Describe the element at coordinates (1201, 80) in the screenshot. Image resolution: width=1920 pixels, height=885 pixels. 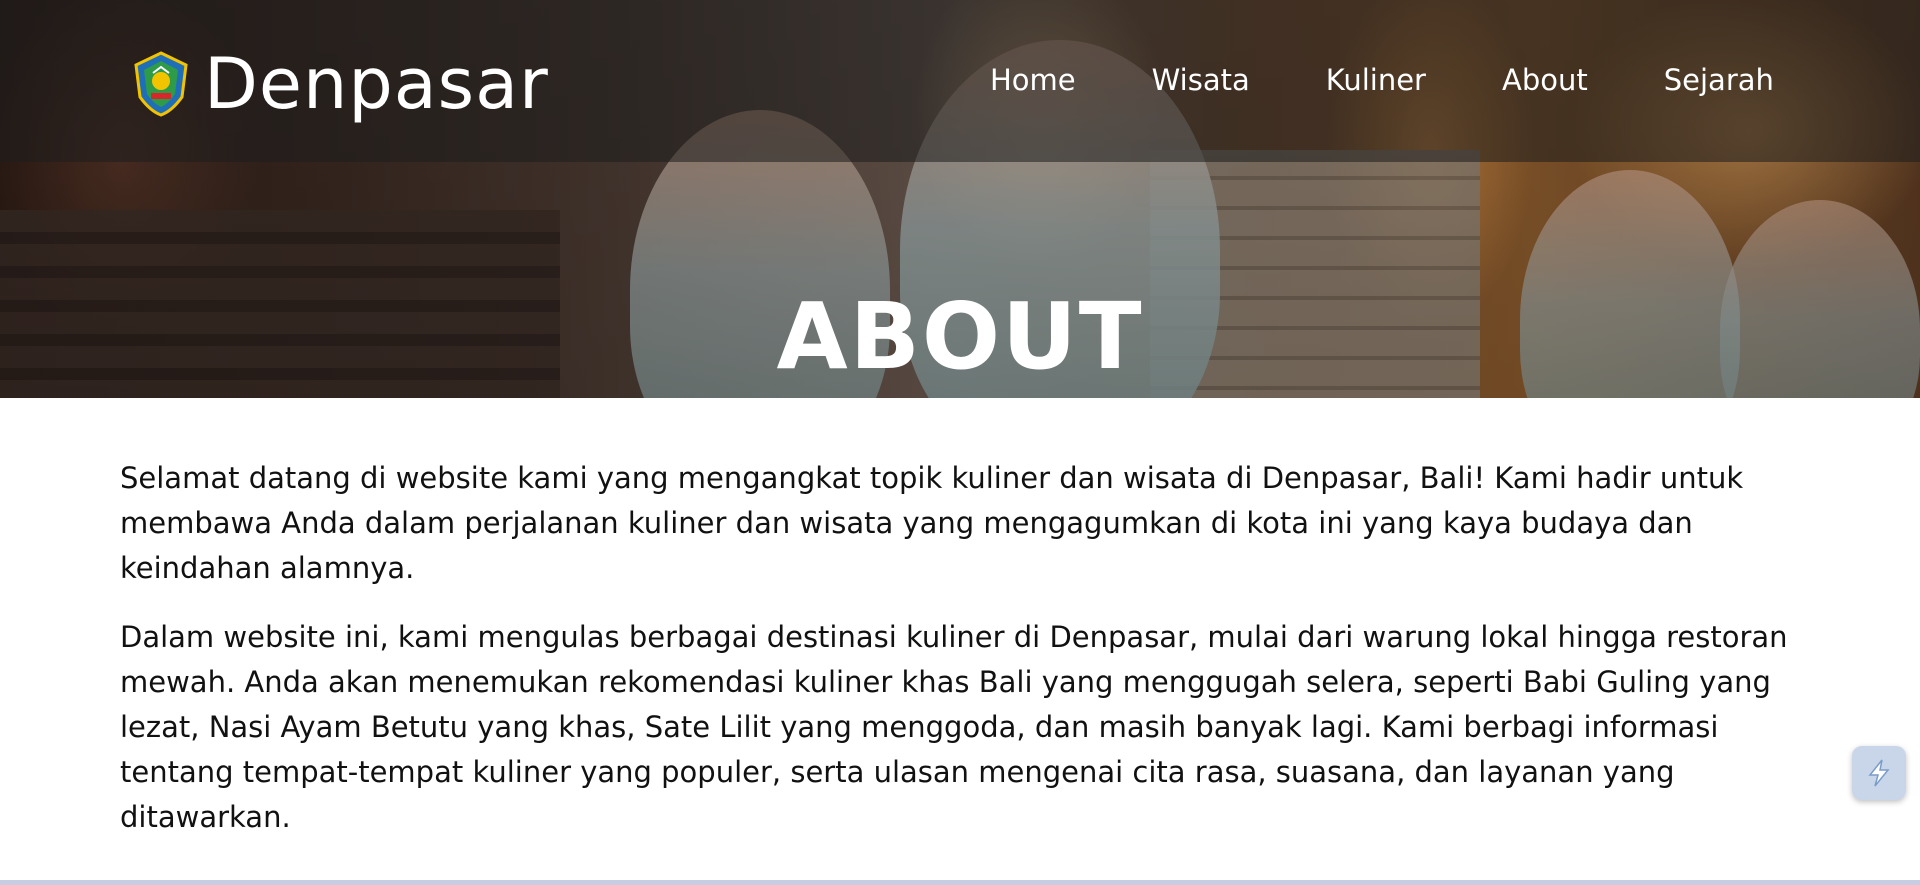
I see `nav-wisata: Wisata` at that location.